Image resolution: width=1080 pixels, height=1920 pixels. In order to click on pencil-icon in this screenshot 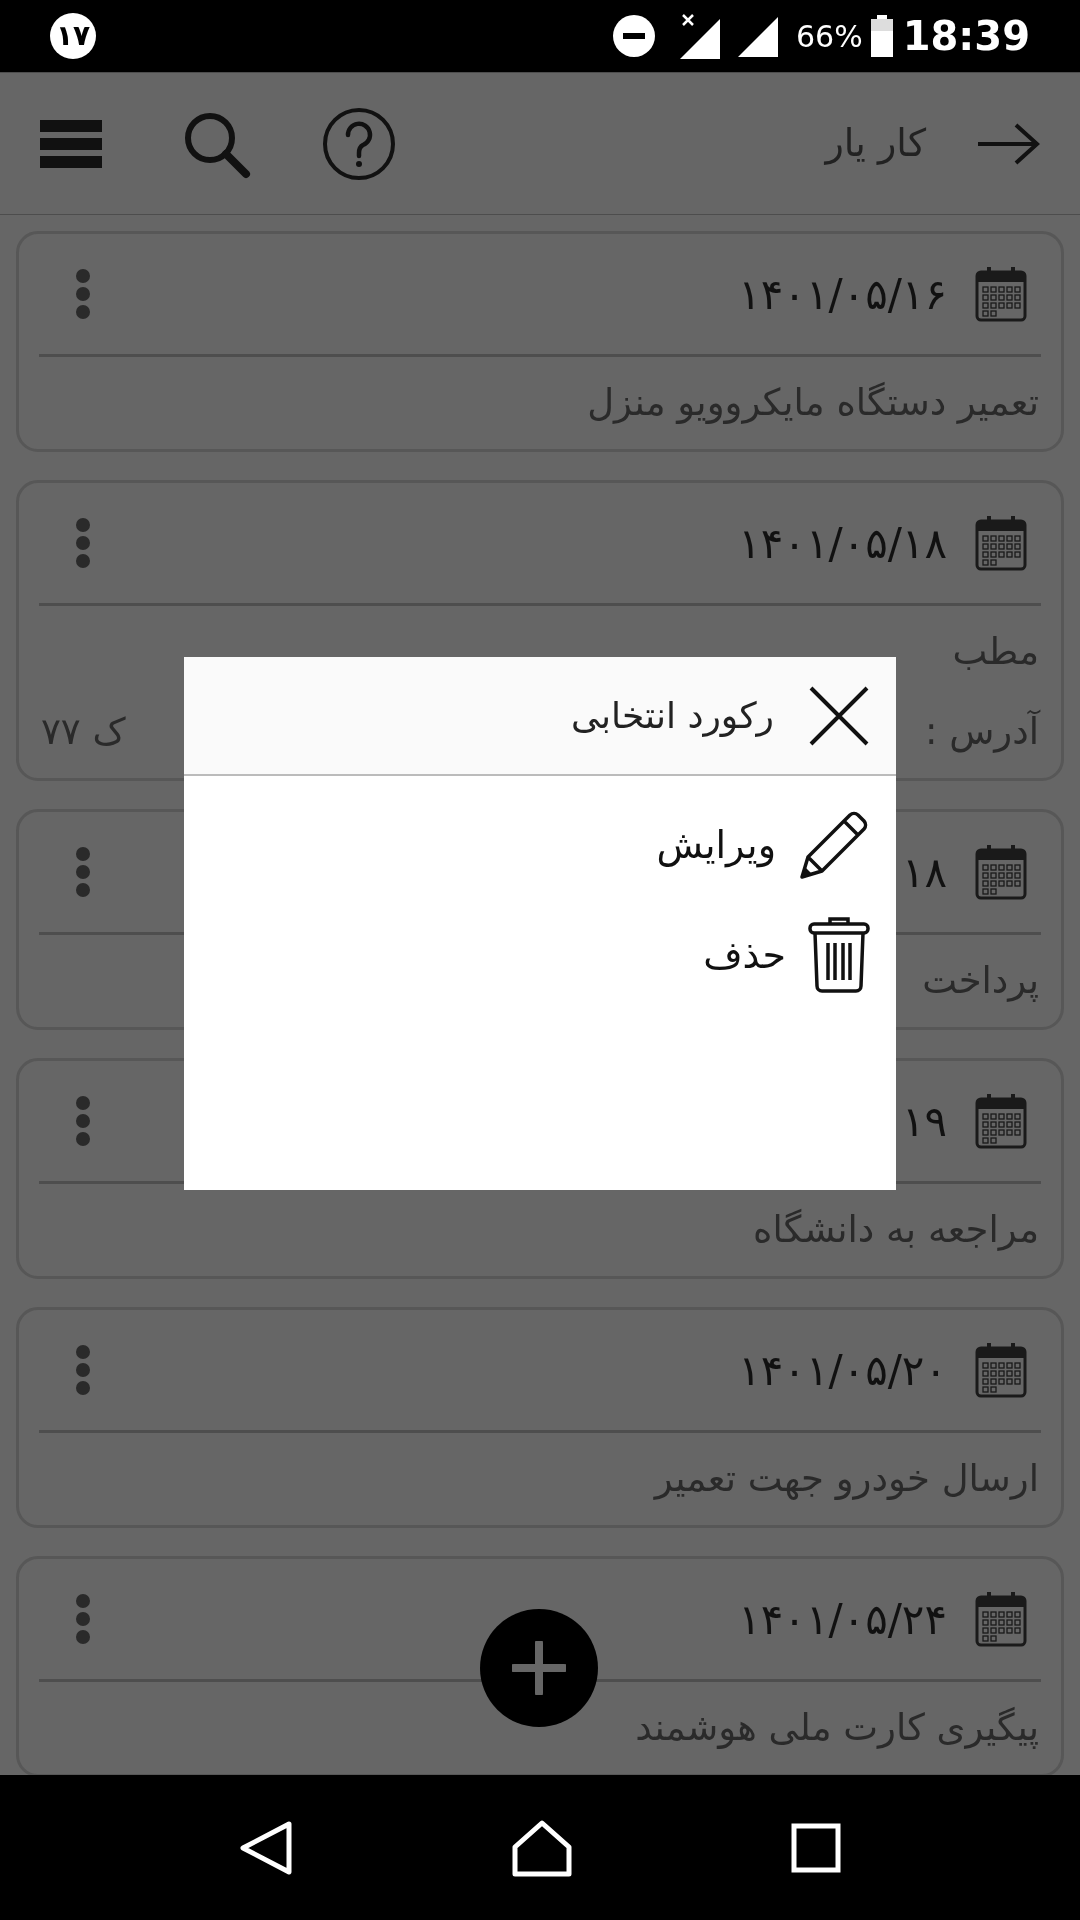, I will do `click(834, 845)`.